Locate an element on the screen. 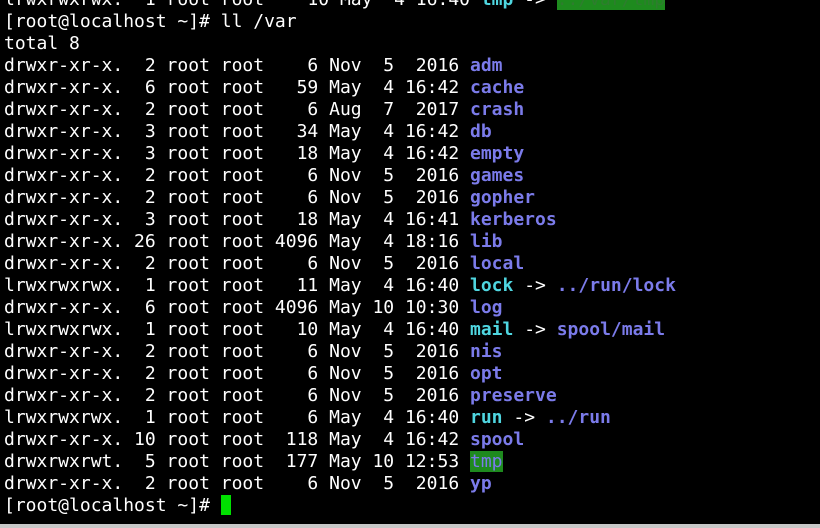 The width and height of the screenshot is (820, 528). directory-name: kerberos is located at coordinates (513, 219).